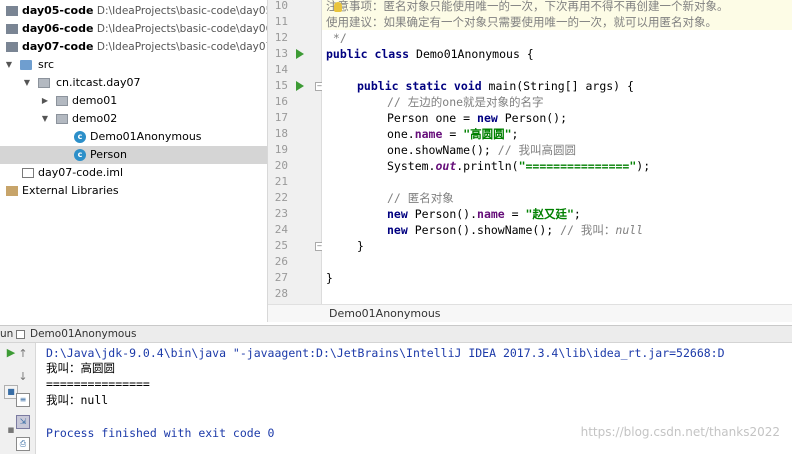 The height and width of the screenshot is (454, 792). What do you see at coordinates (530, 313) in the screenshot?
I see `breadcrumb: Demo01Anonymous` at bounding box center [530, 313].